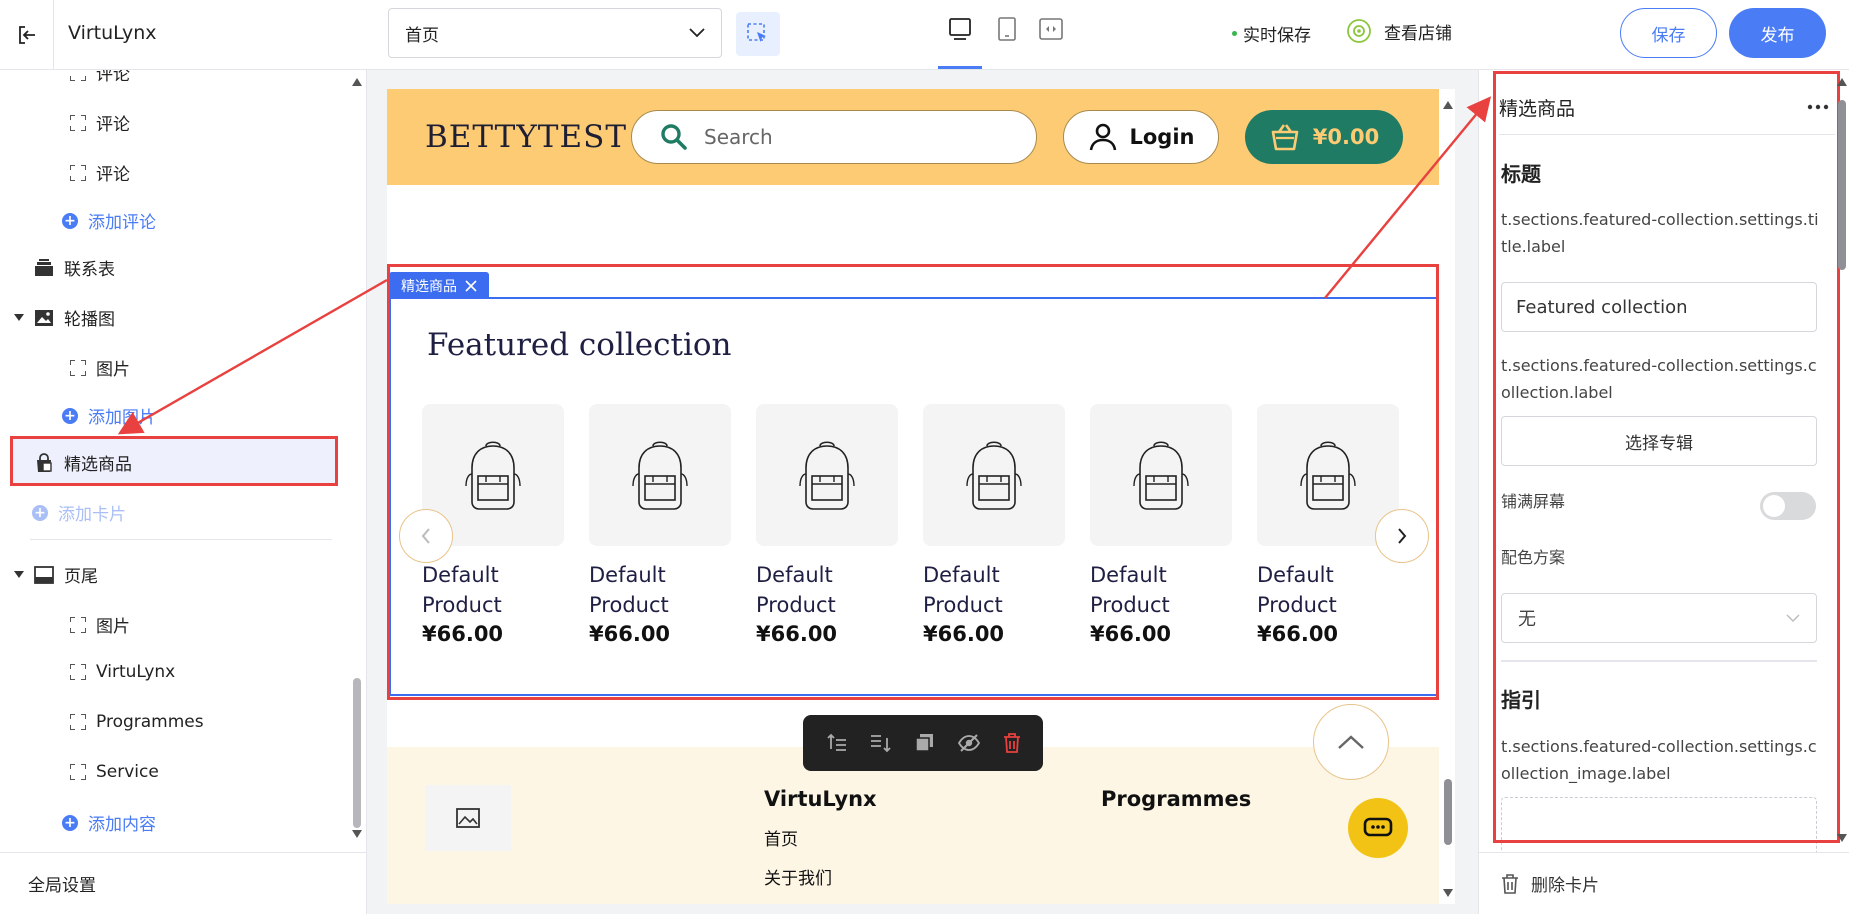 This screenshot has height=914, width=1849. I want to click on search-icon, so click(674, 137).